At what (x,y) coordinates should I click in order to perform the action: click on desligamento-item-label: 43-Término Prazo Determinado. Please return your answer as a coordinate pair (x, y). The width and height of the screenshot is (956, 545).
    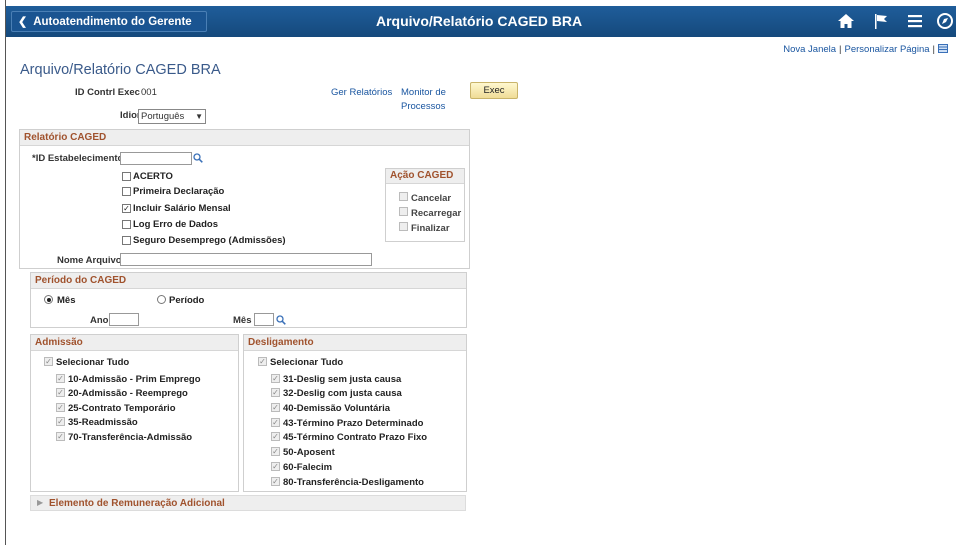
    Looking at the image, I should click on (353, 423).